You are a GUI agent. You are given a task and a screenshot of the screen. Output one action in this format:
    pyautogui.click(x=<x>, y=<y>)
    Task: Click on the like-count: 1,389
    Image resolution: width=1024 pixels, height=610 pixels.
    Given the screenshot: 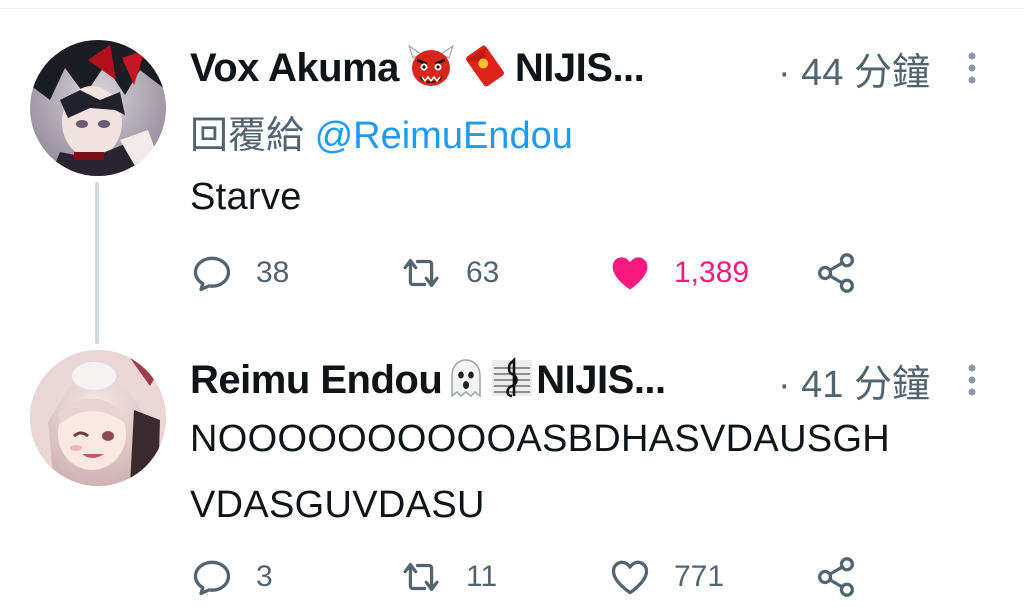 What is the action you would take?
    pyautogui.click(x=712, y=272)
    